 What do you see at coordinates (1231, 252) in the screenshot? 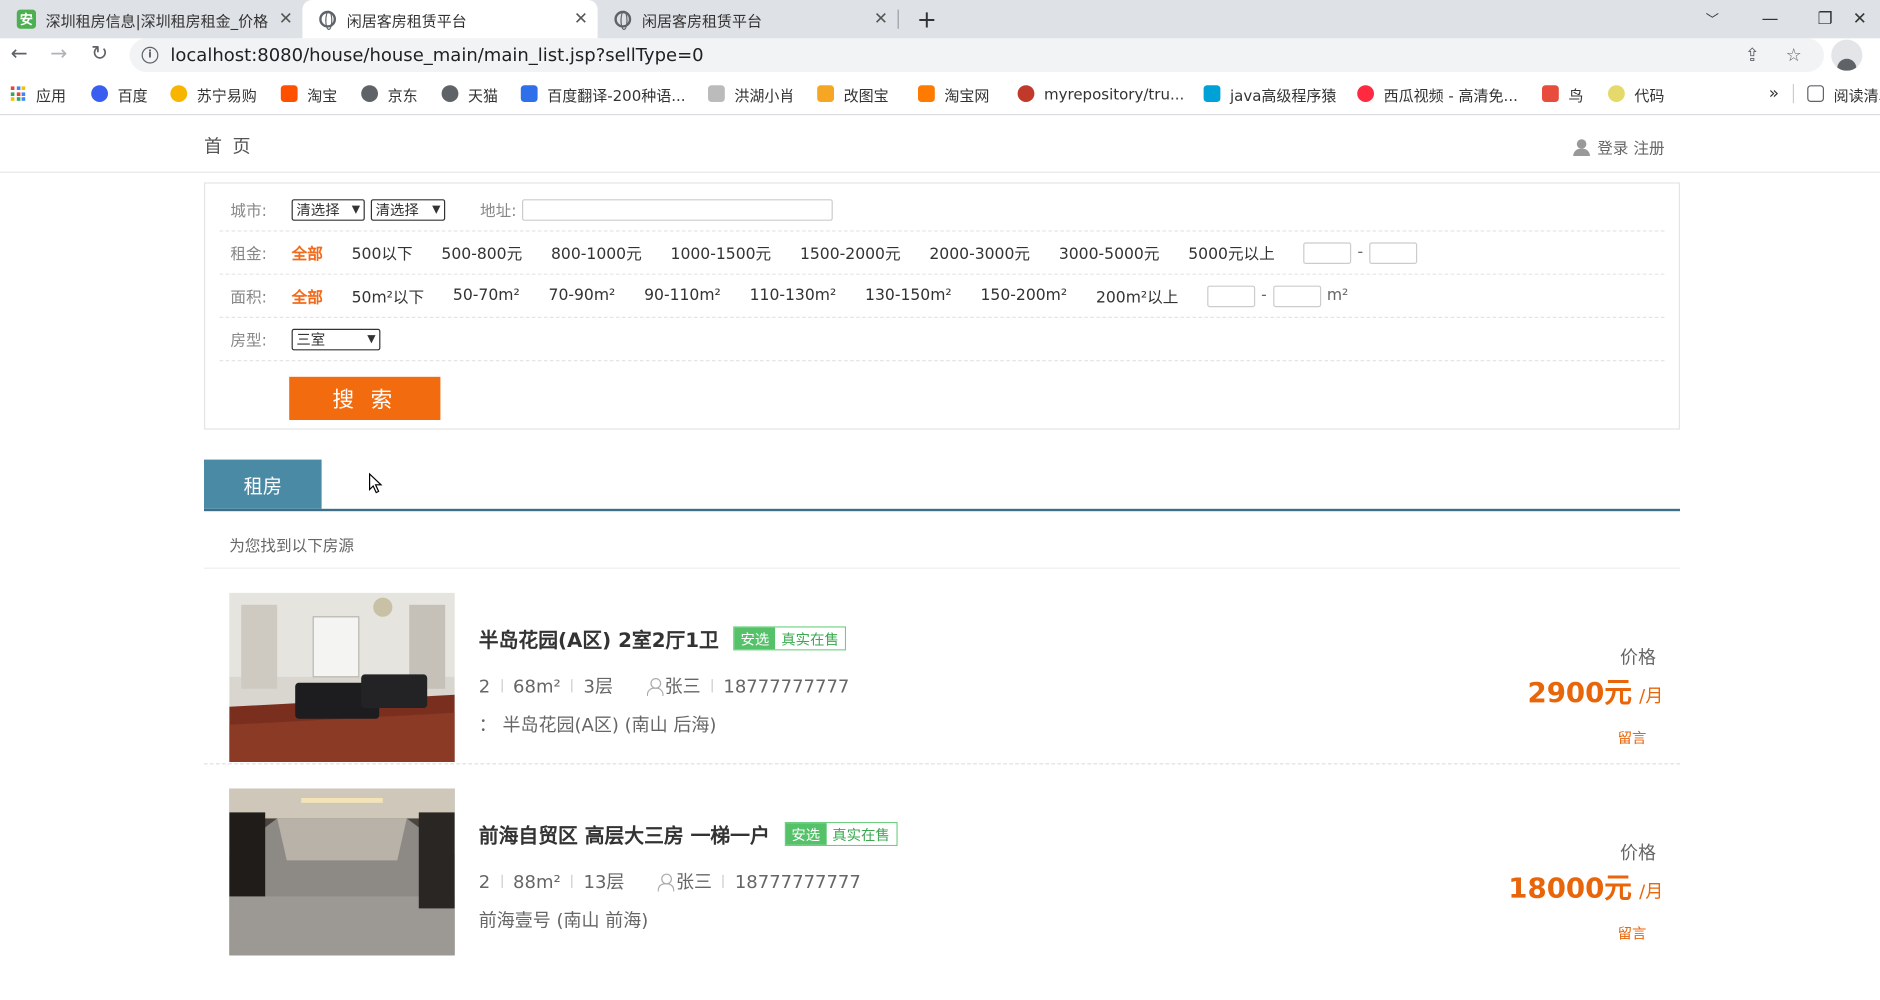
I see `rent-option: 5000元以上` at bounding box center [1231, 252].